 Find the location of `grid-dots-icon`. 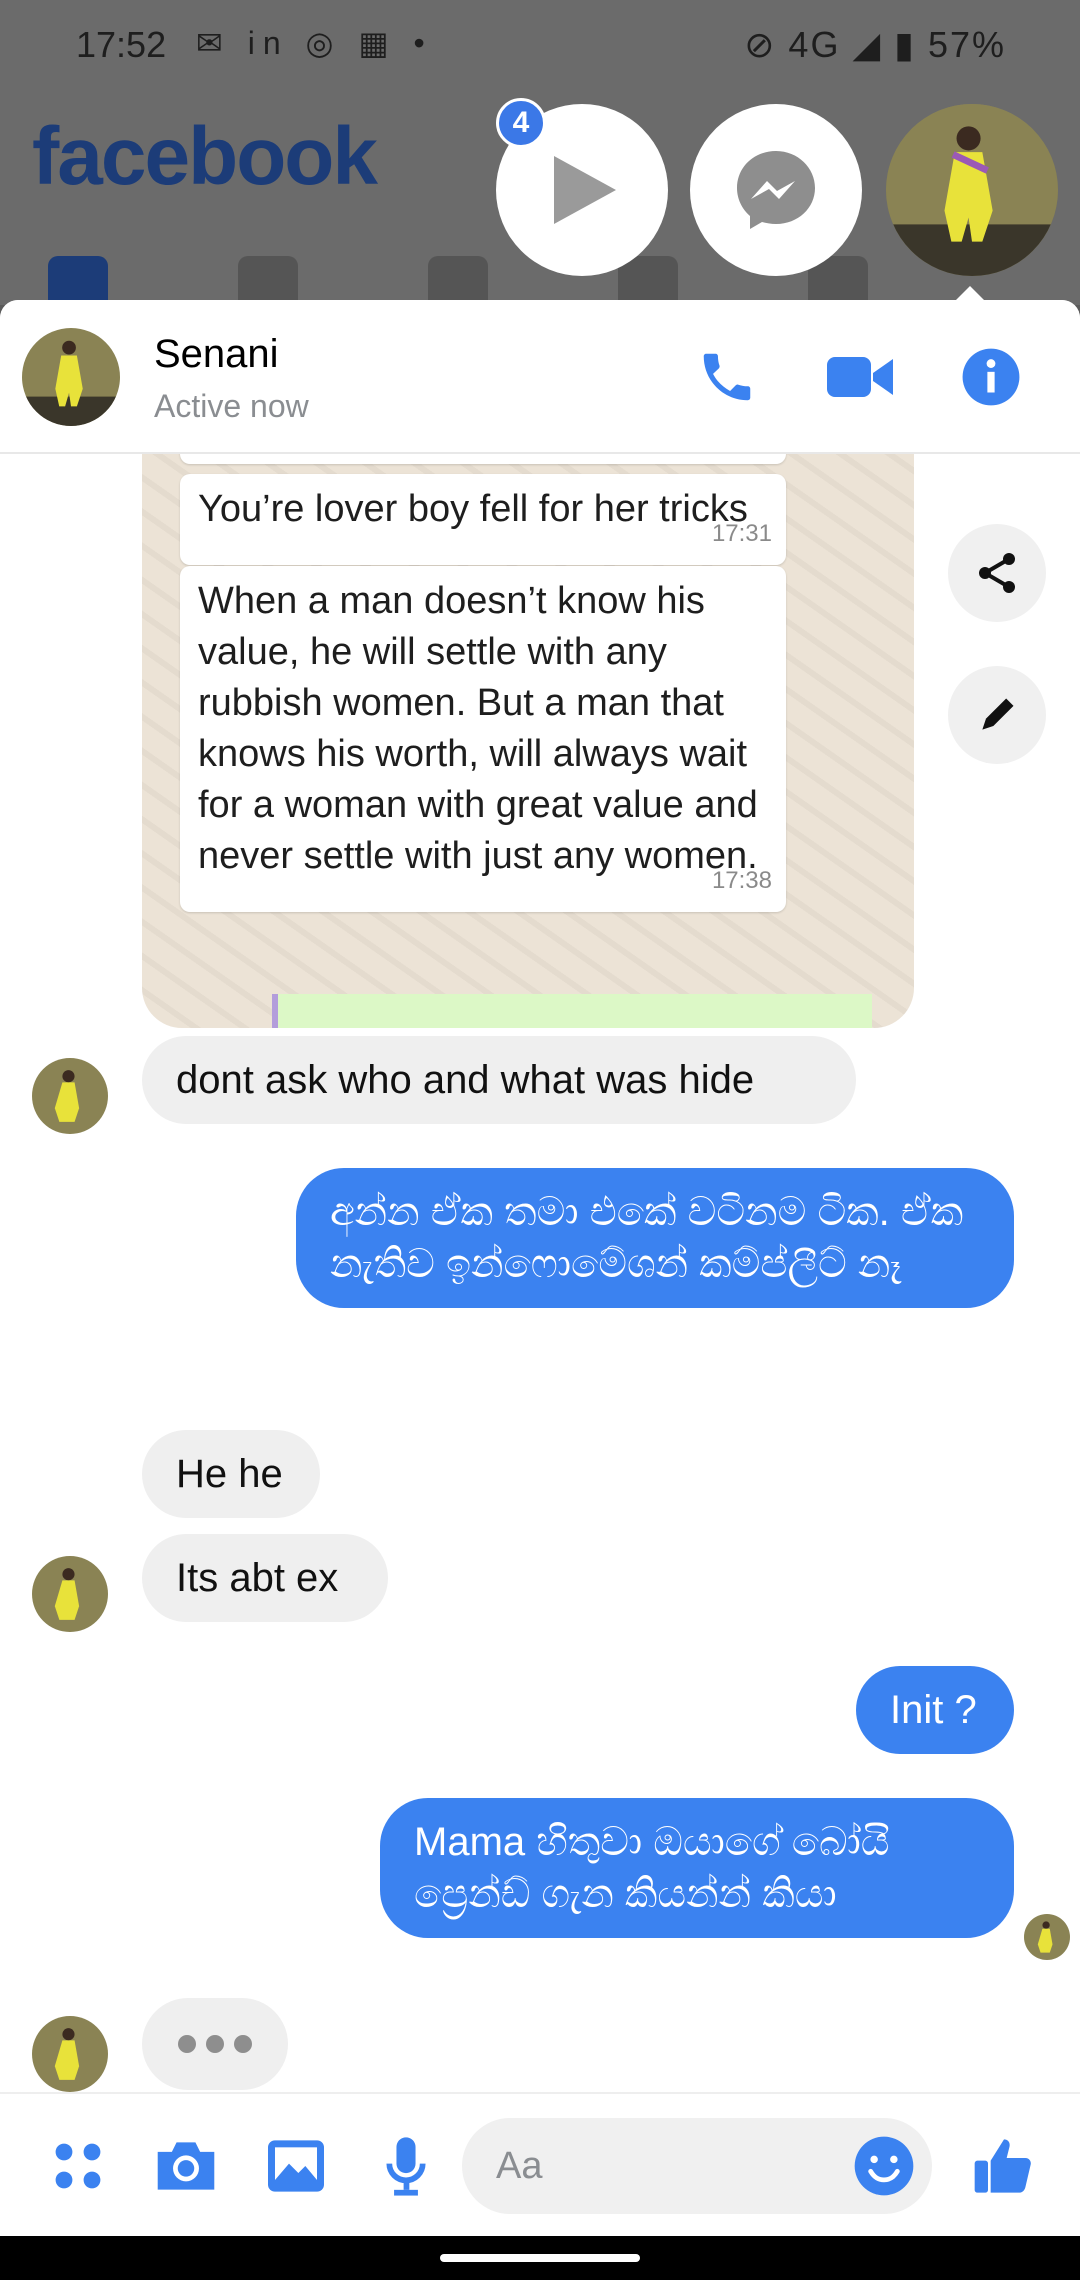

grid-dots-icon is located at coordinates (78, 2166).